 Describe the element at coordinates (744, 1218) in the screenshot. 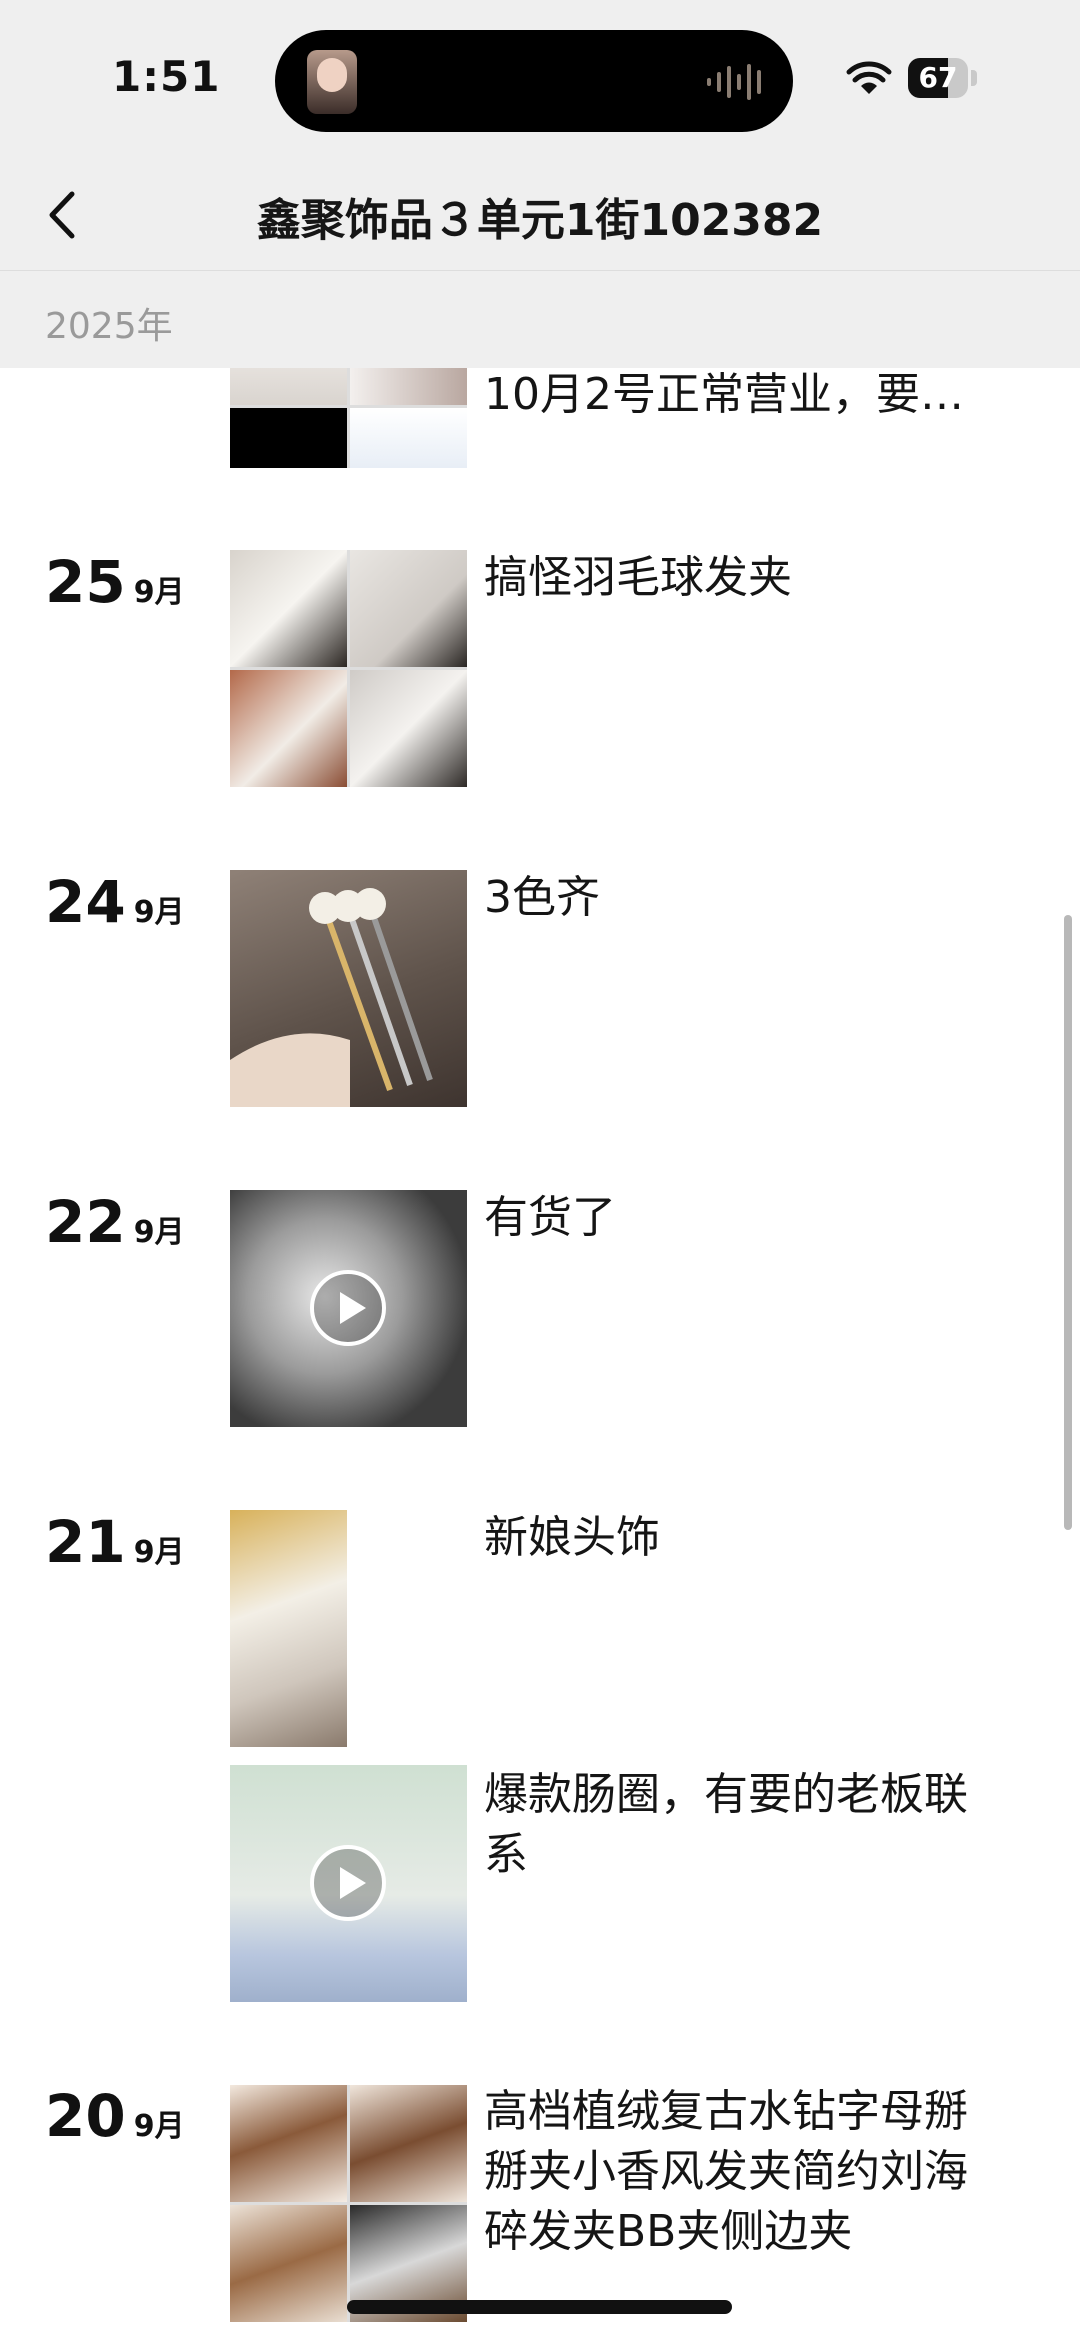

I see `post-text: 有货了` at that location.